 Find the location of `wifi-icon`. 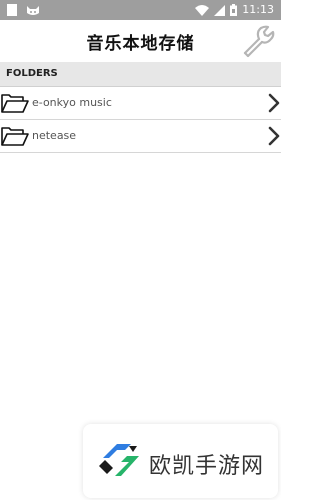

wifi-icon is located at coordinates (202, 10).